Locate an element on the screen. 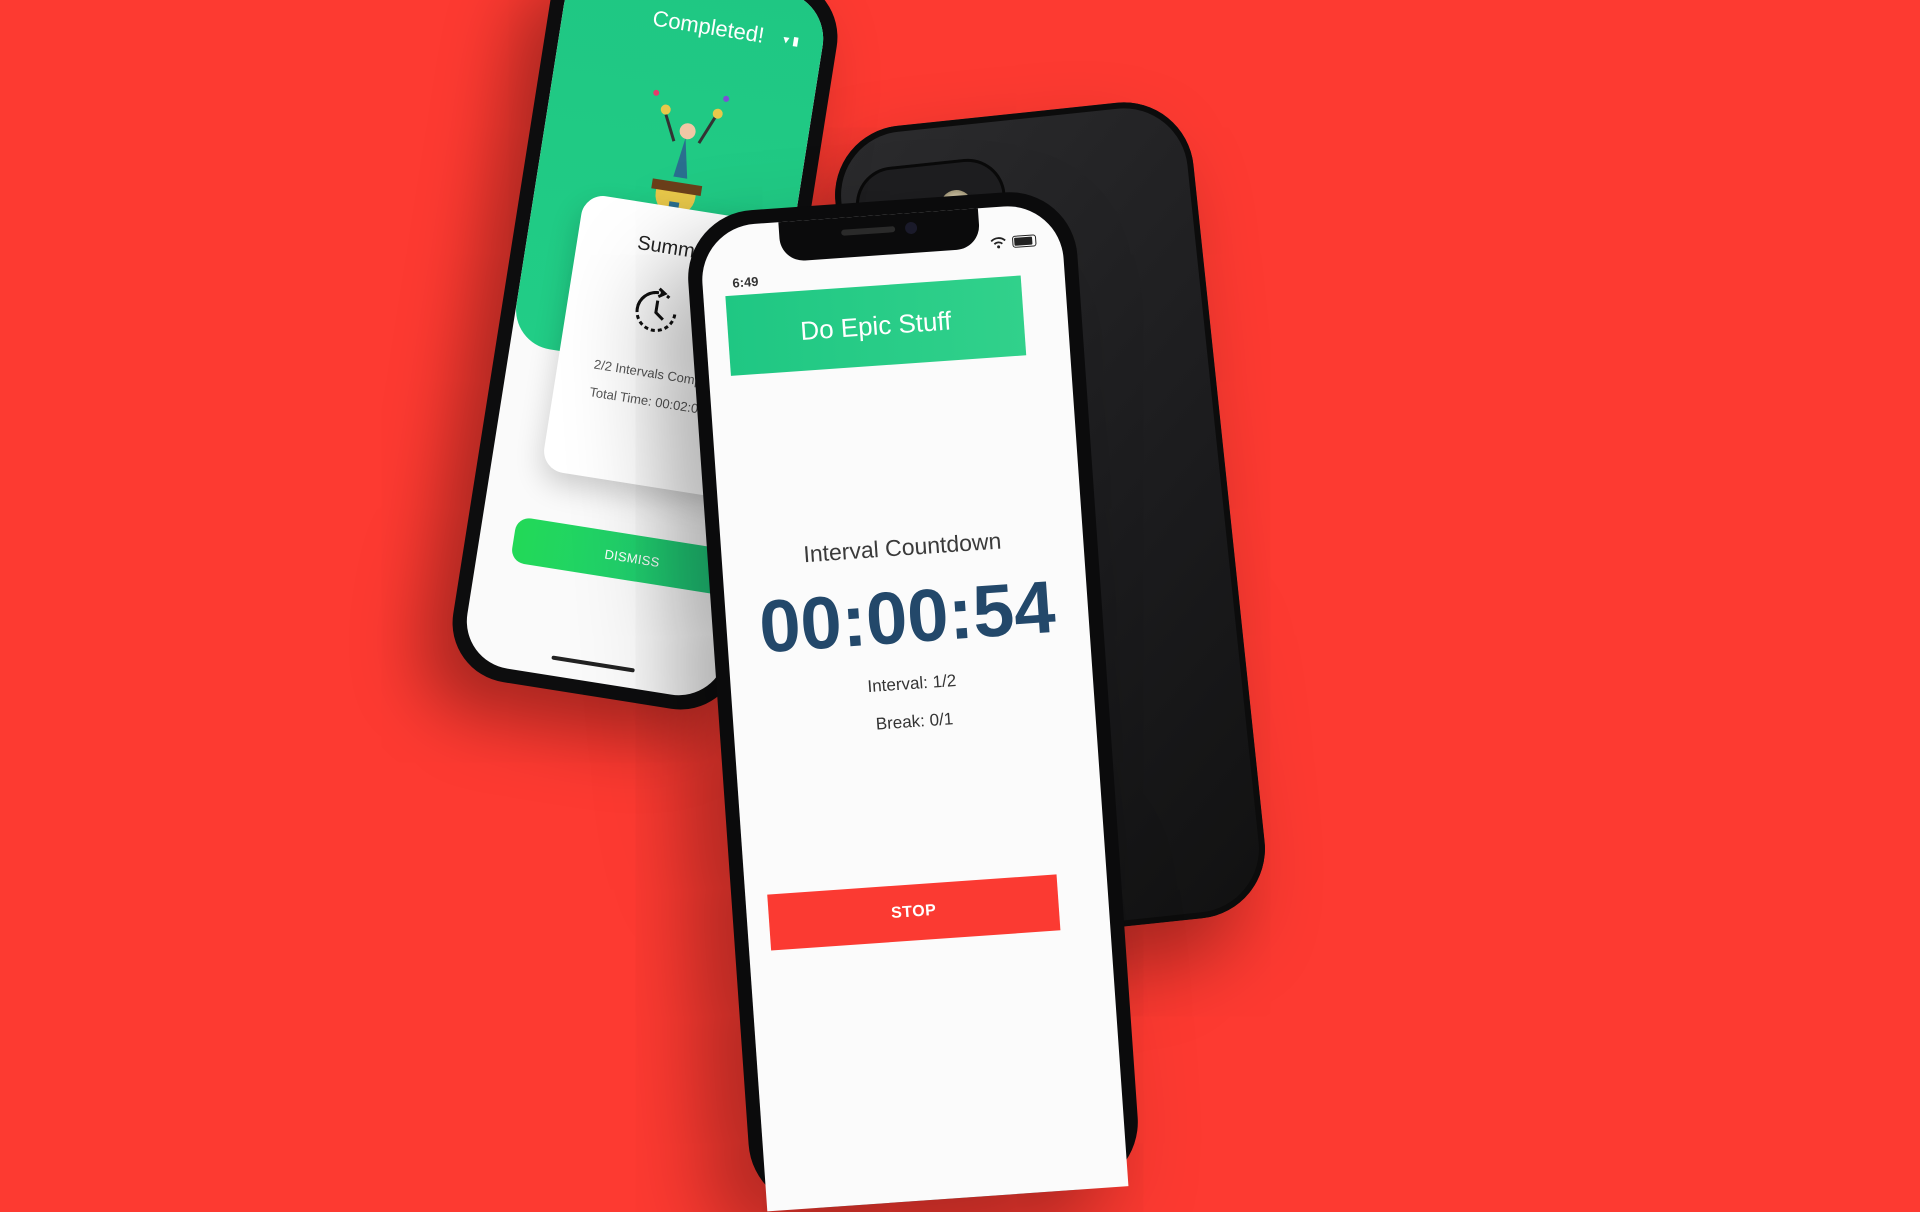  battery-icon is located at coordinates (1024, 241).